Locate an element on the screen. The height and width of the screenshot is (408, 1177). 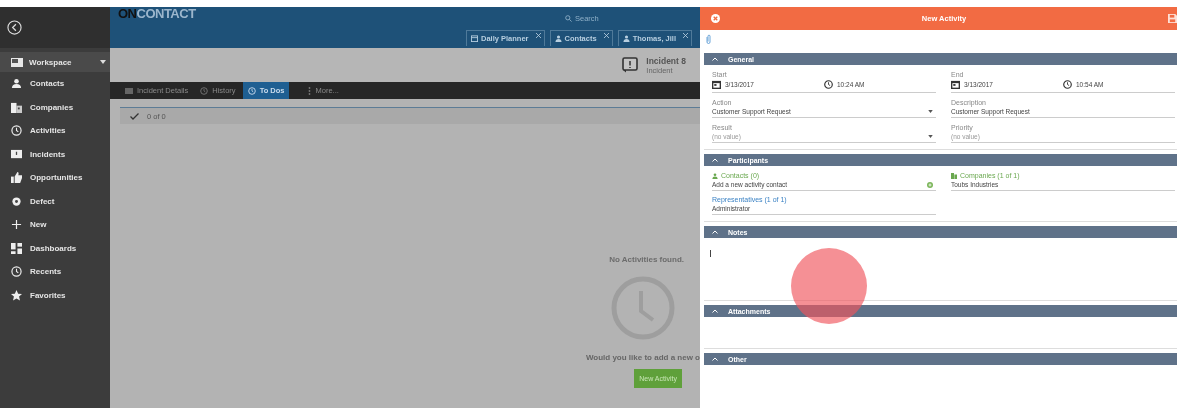
star-icon is located at coordinates (16, 295).